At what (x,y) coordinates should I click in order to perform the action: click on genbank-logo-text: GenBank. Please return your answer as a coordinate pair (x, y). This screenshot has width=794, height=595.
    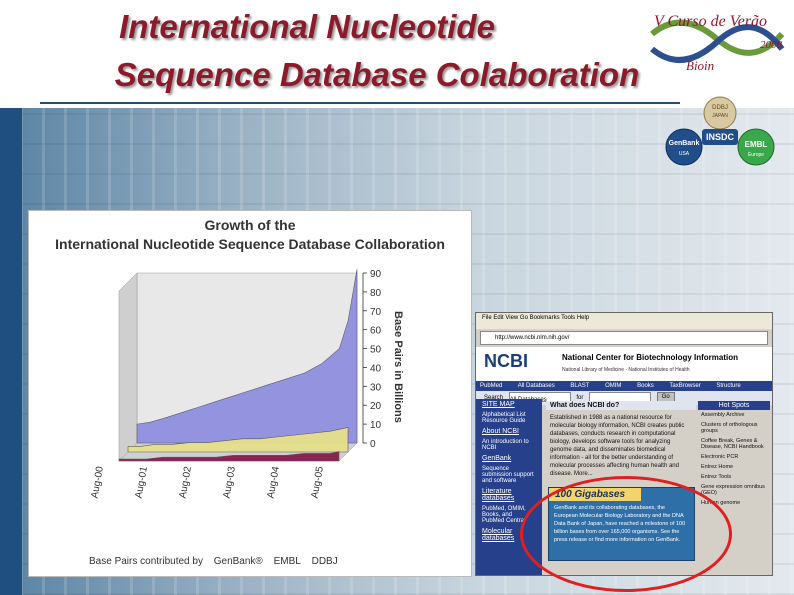
    Looking at the image, I should click on (684, 143).